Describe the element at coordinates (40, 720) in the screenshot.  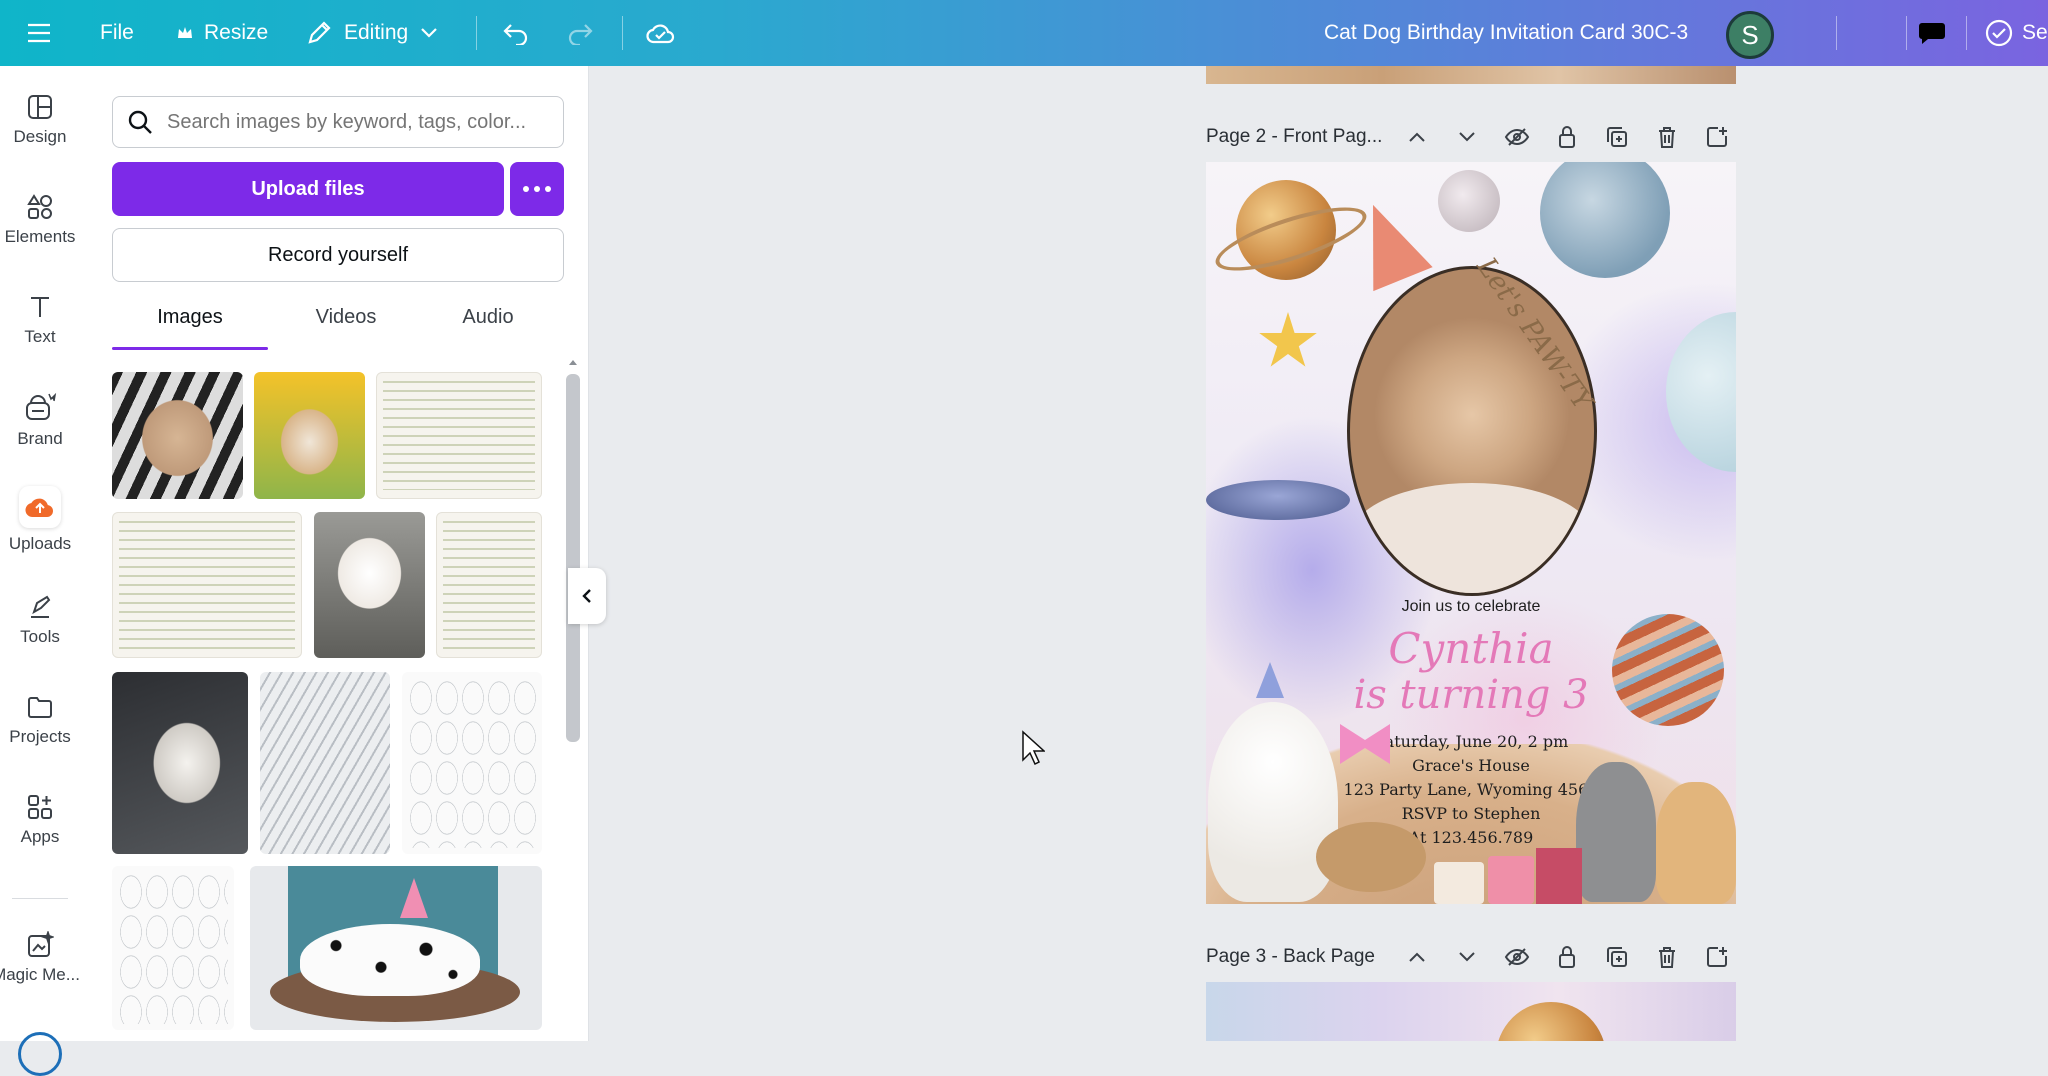
I see `rail-projects: Projects` at that location.